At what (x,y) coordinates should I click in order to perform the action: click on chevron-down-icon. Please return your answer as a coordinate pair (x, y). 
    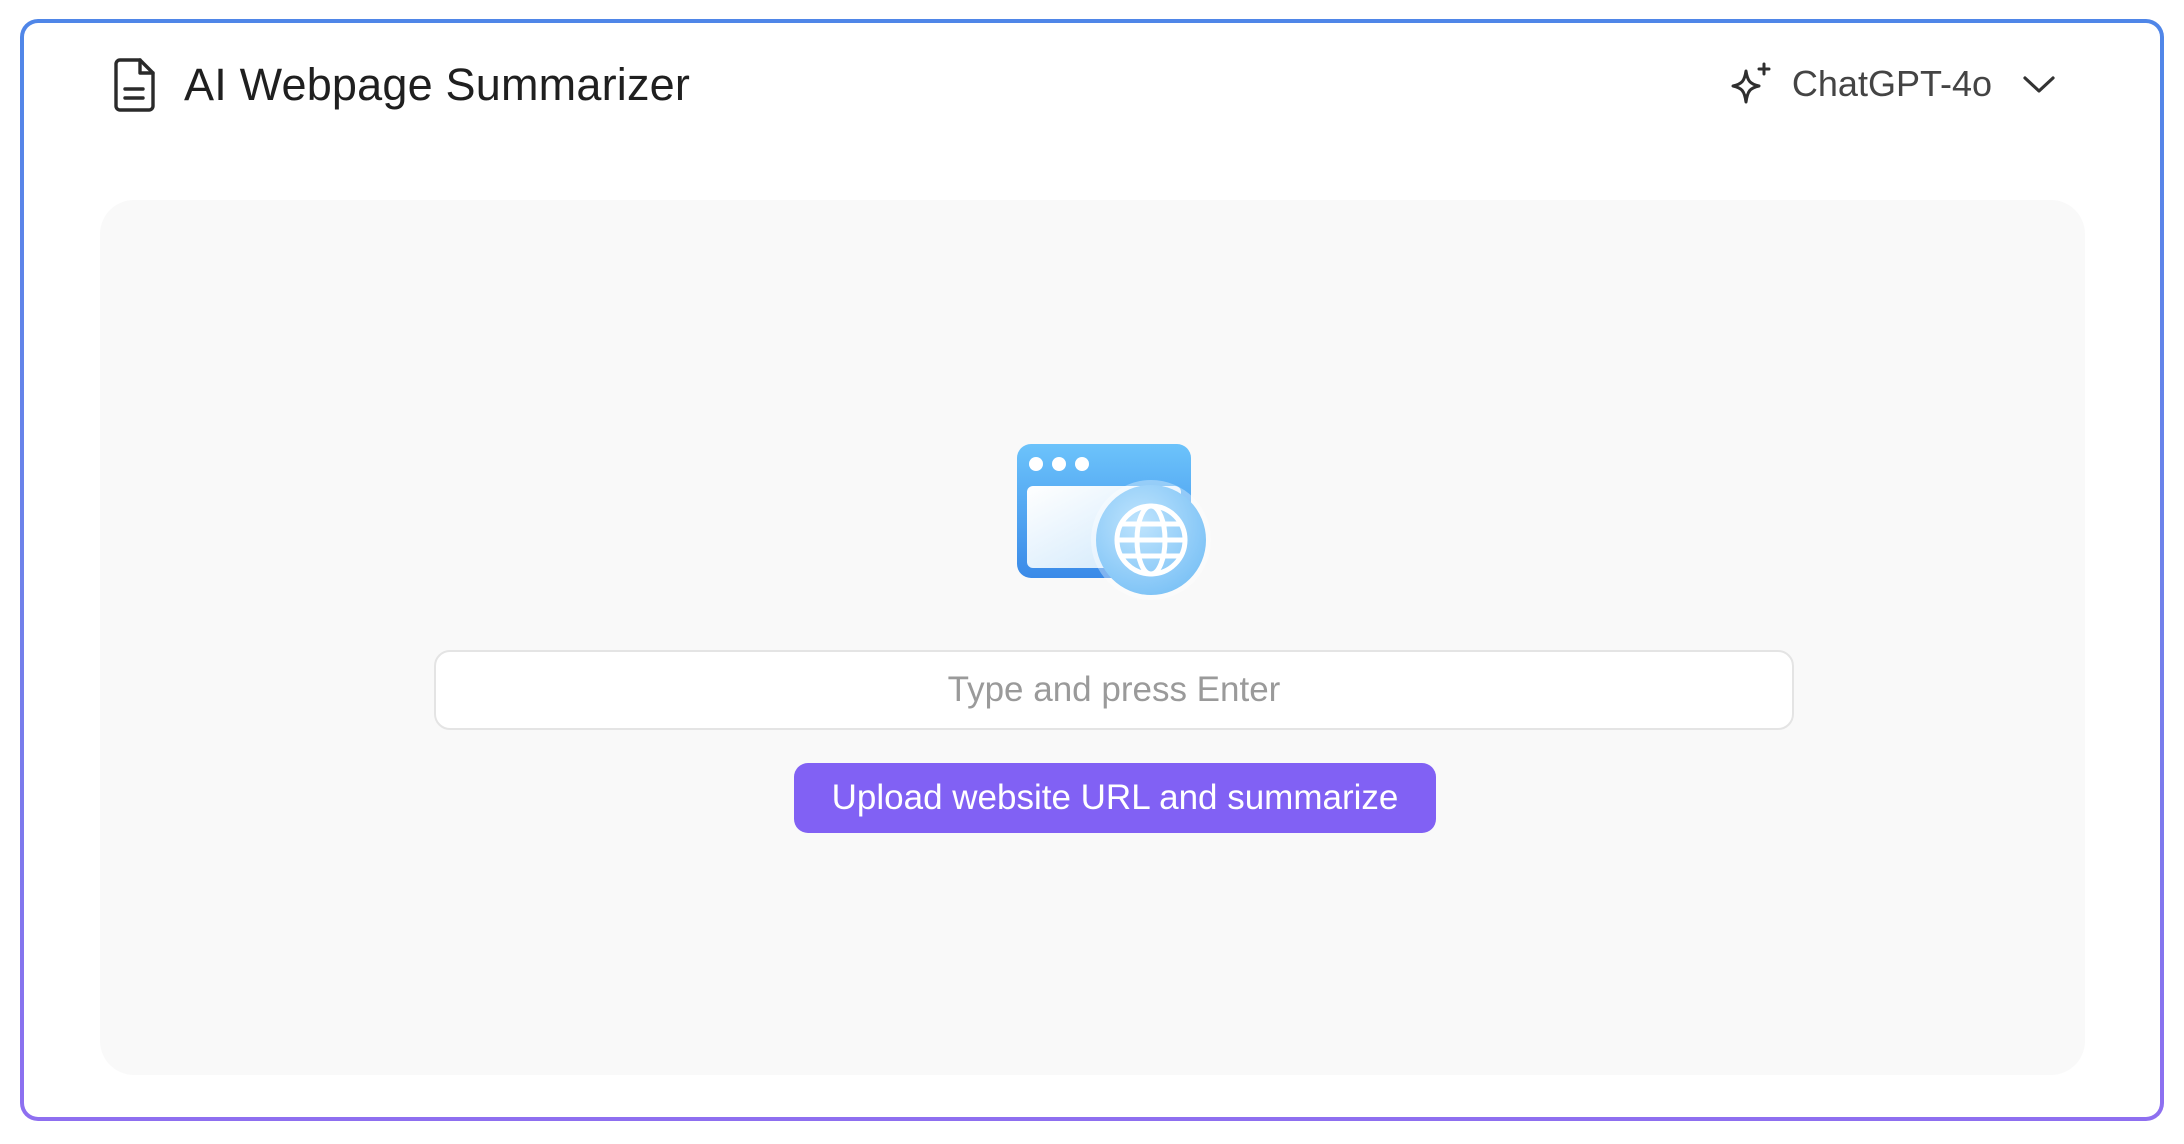
    Looking at the image, I should click on (2039, 84).